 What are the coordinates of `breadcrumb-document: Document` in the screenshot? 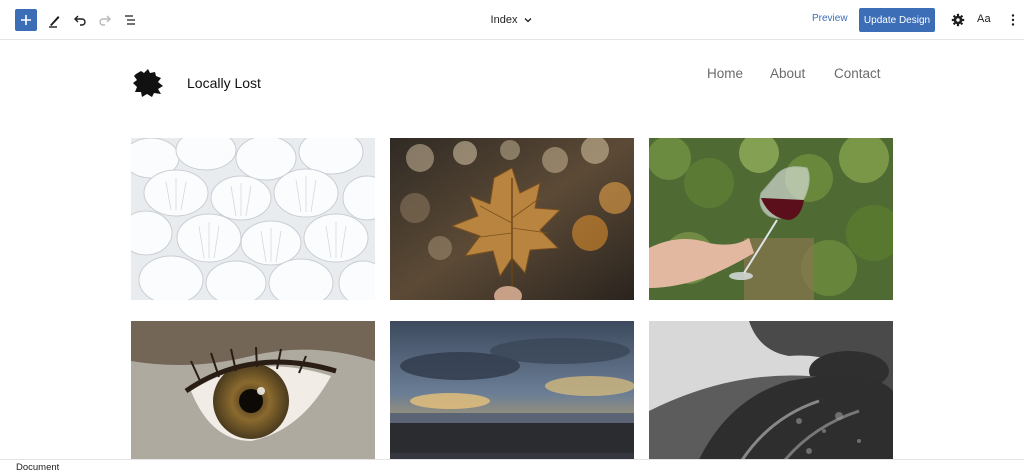 It's located at (37, 467).